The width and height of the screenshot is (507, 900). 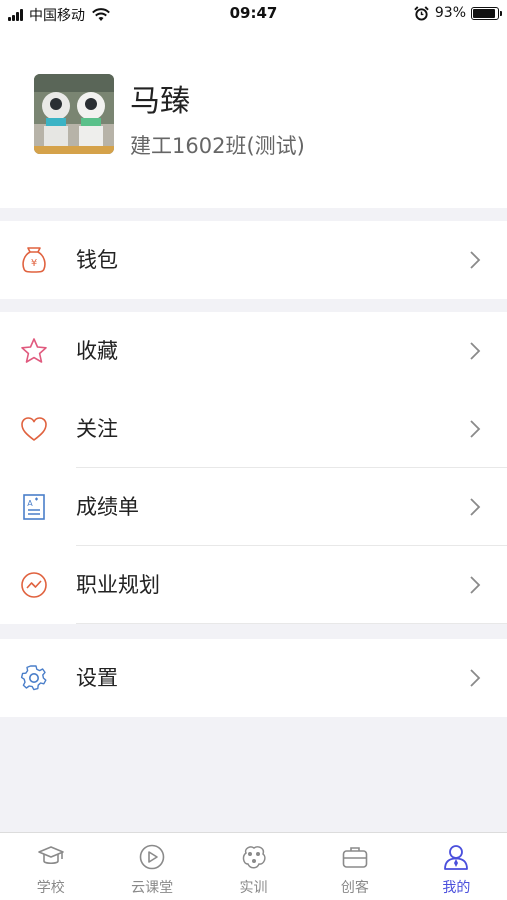 I want to click on gear-icon, so click(x=33, y=678).